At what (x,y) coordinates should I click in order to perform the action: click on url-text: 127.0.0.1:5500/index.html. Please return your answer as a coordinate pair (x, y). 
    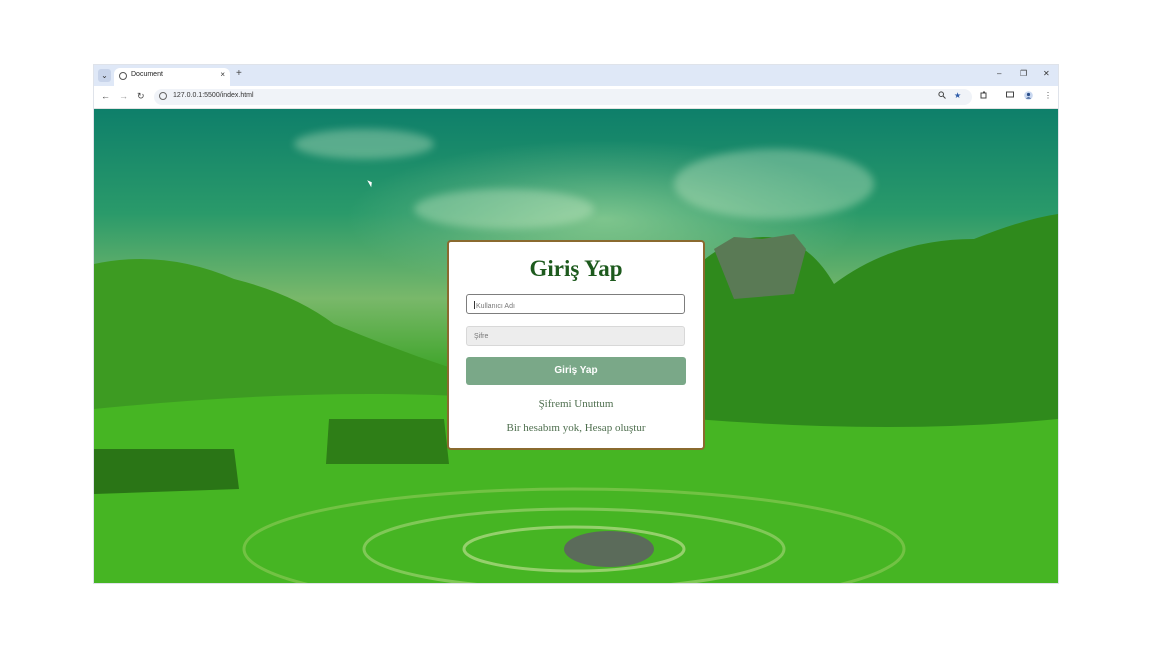
    Looking at the image, I should click on (213, 95).